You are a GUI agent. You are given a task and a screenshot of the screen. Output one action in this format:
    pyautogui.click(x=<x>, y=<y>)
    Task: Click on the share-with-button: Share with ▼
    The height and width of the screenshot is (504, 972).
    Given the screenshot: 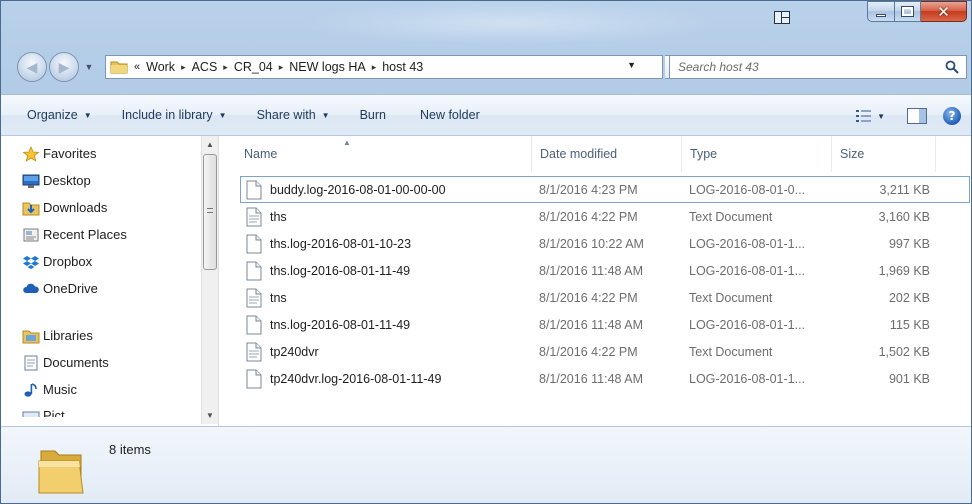 What is the action you would take?
    pyautogui.click(x=293, y=115)
    